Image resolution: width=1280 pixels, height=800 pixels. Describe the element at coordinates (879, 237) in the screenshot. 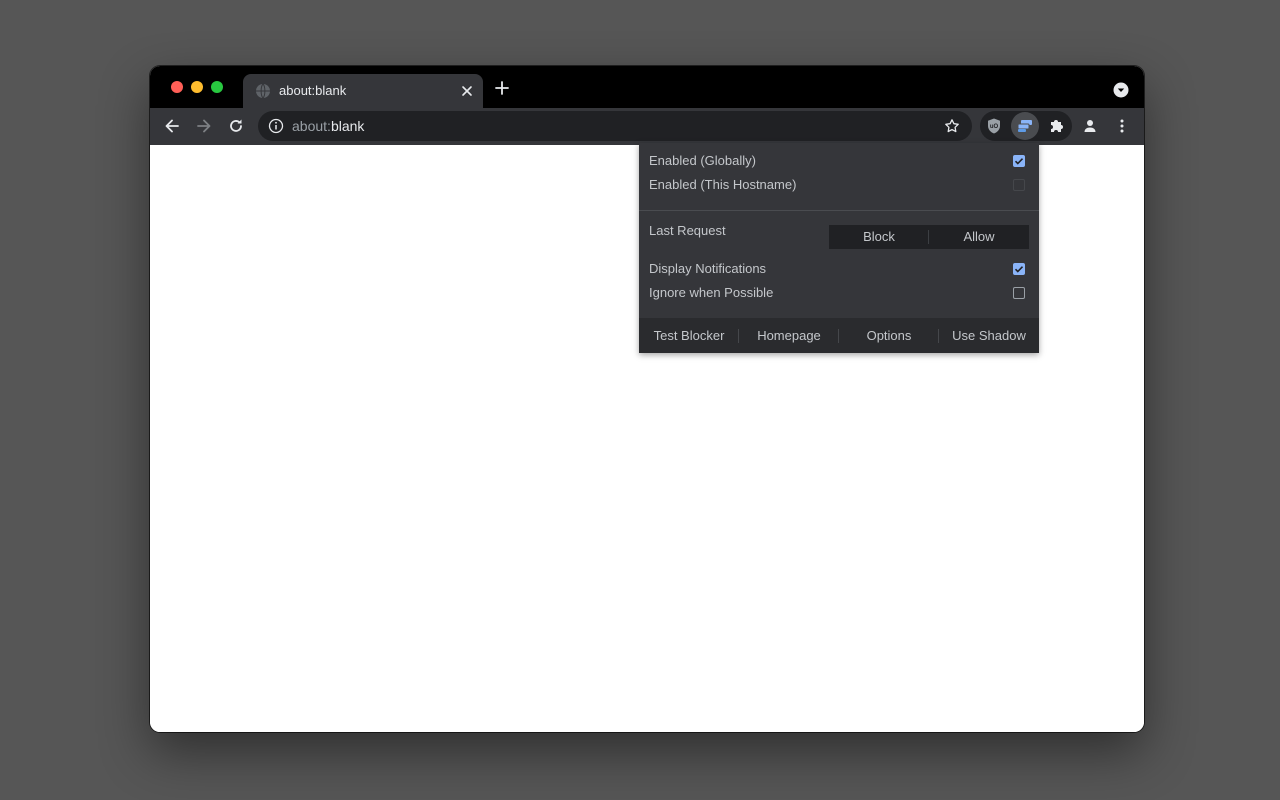

I see `block-button: Block` at that location.